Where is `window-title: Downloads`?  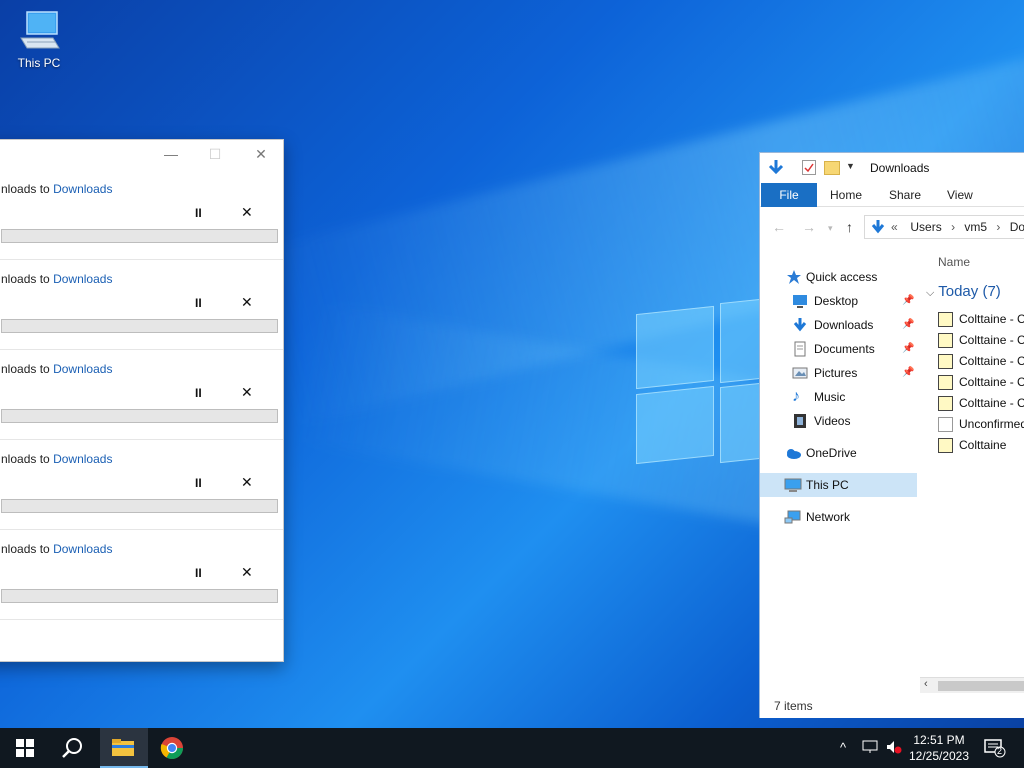
window-title: Downloads is located at coordinates (900, 168).